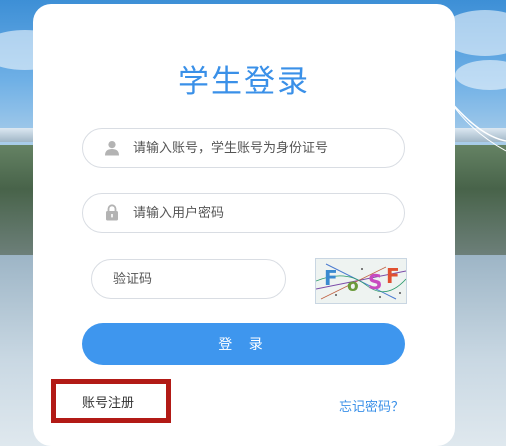  I want to click on register-link: 账号注册, so click(111, 401).